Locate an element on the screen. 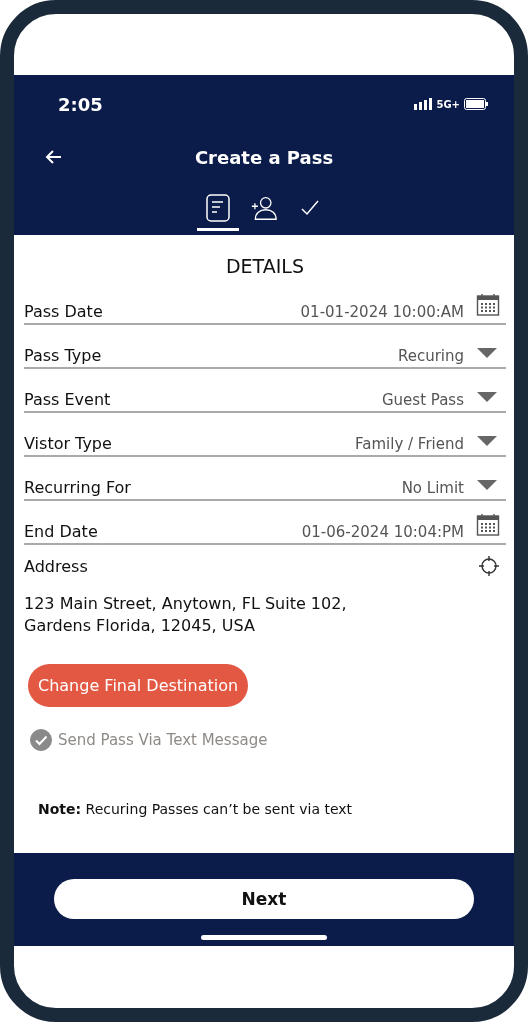  screen-title: Create a Pass is located at coordinates (264, 157).